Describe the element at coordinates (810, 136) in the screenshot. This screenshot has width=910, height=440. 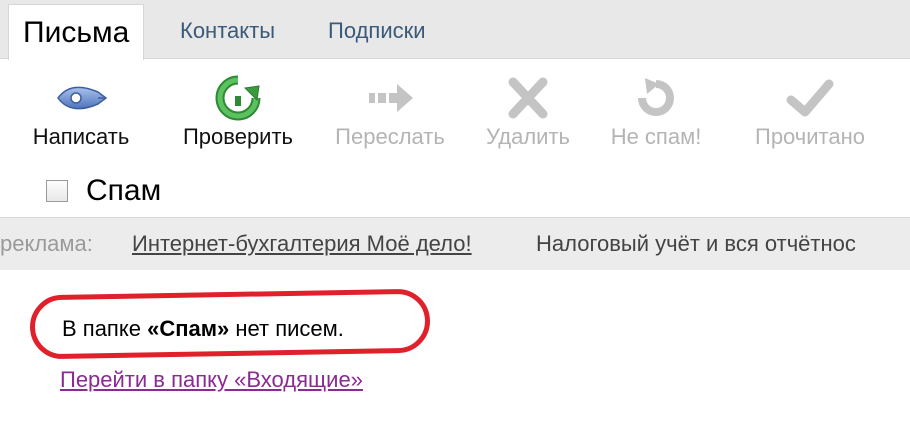
I see `mark-read-label: Прочитано` at that location.